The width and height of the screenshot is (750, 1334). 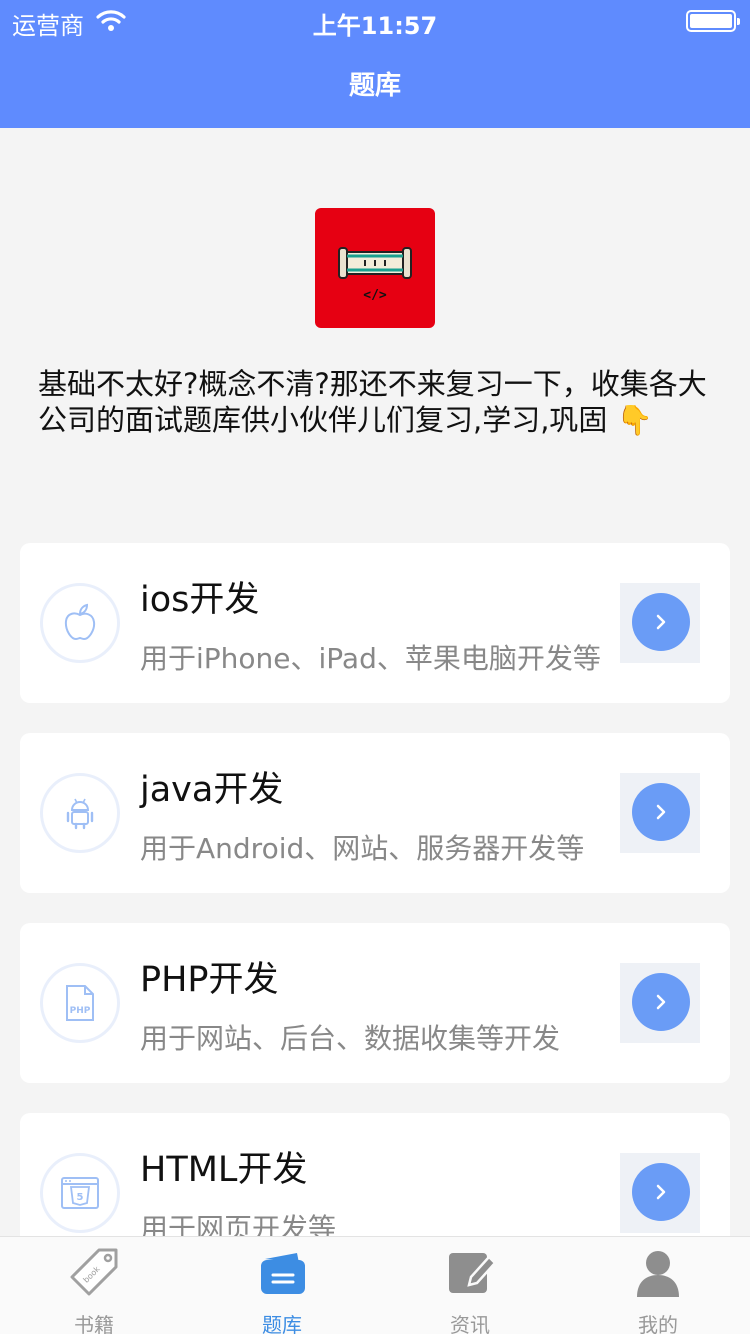 What do you see at coordinates (470, 1323) in the screenshot?
I see `tab-news-label: 资讯` at bounding box center [470, 1323].